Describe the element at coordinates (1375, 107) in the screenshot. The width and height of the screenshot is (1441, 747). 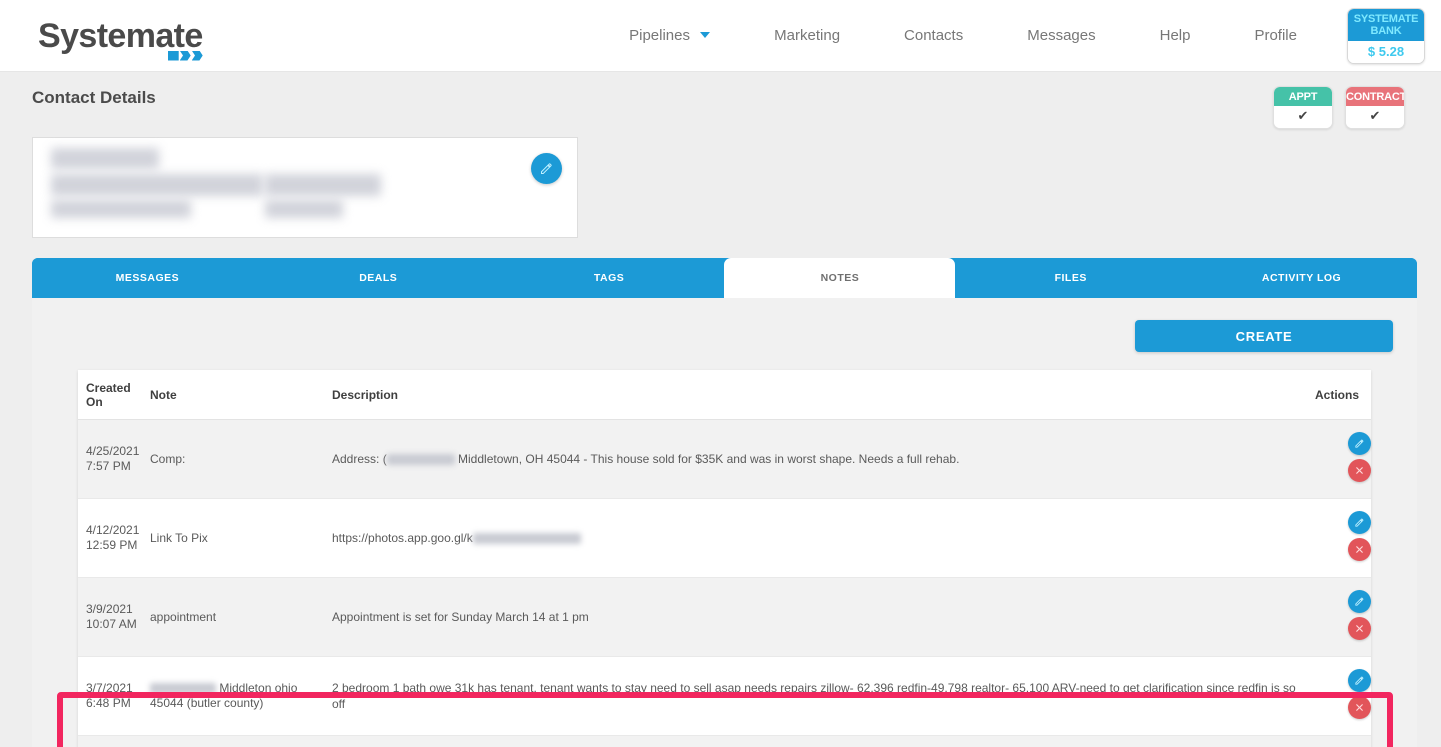
I see `status-badge-contract: CONTRACT ✔` at that location.